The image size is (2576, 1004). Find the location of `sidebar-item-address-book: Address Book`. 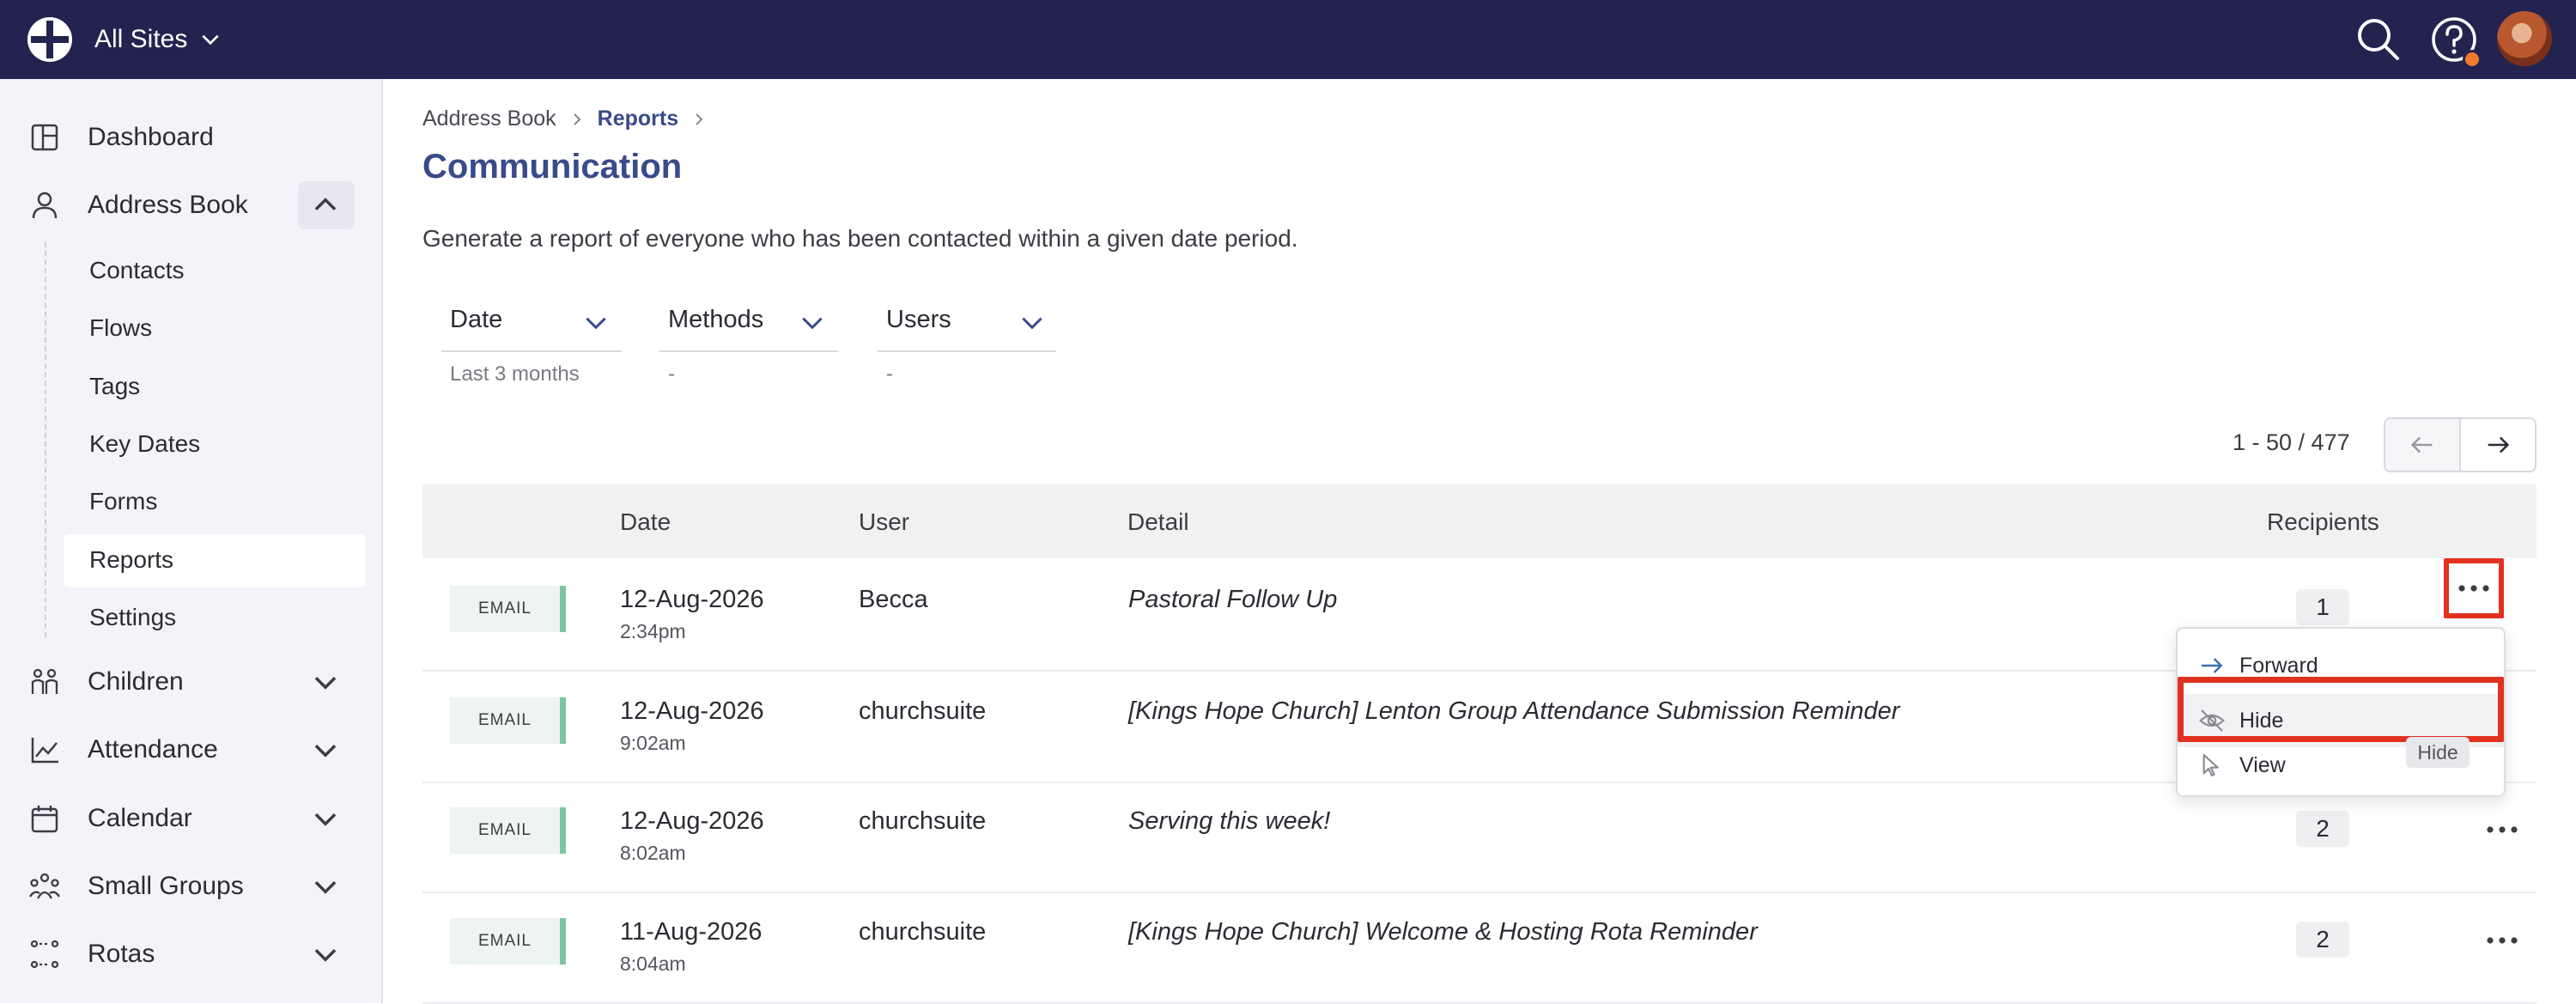

sidebar-item-address-book: Address Book is located at coordinates (191, 206).